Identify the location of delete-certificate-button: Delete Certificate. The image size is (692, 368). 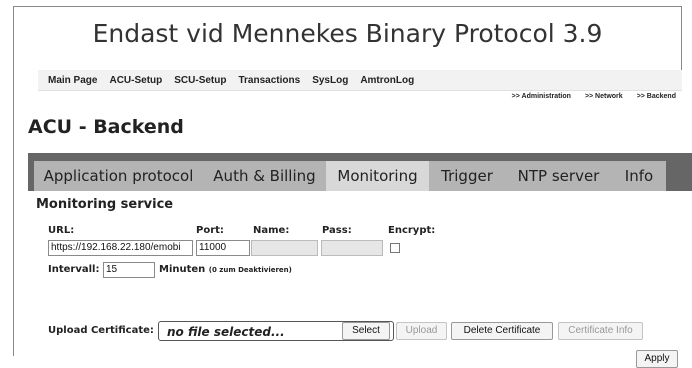
(502, 331).